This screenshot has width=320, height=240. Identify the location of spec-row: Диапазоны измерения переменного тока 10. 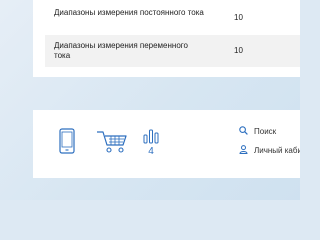
(172, 51).